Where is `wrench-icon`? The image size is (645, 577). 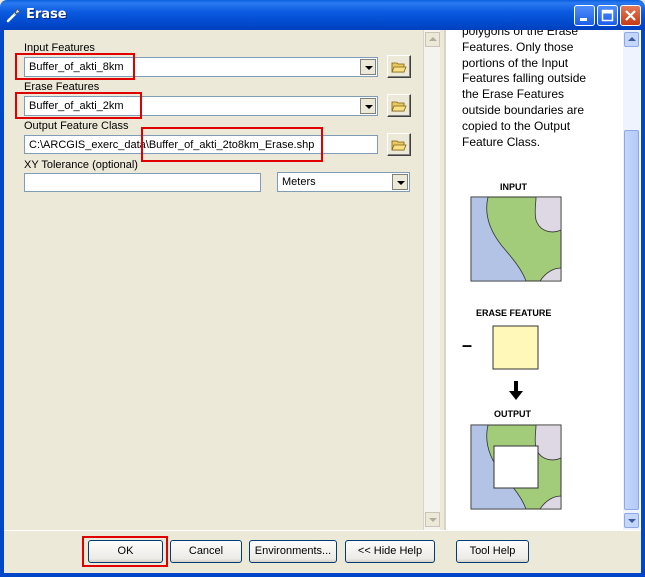
wrench-icon is located at coordinates (13, 15).